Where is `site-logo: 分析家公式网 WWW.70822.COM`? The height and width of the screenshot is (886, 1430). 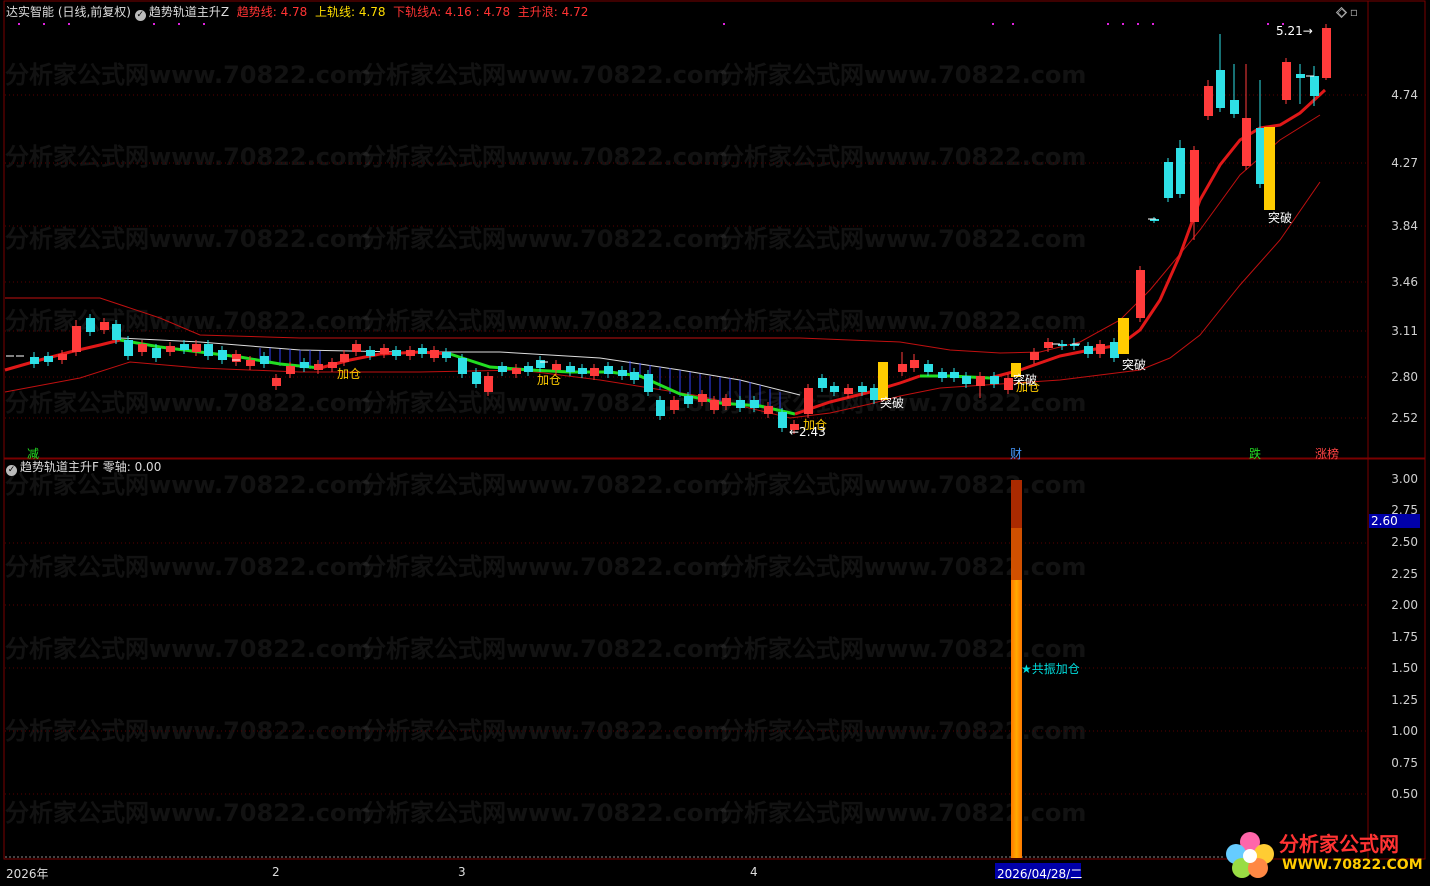 site-logo: 分析家公式网 WWW.70822.COM is located at coordinates (1322, 855).